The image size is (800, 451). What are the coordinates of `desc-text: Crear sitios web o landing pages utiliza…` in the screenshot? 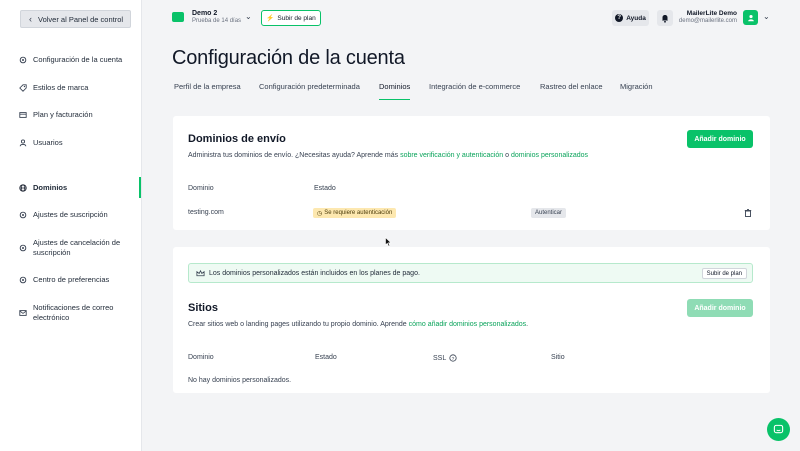 It's located at (298, 324).